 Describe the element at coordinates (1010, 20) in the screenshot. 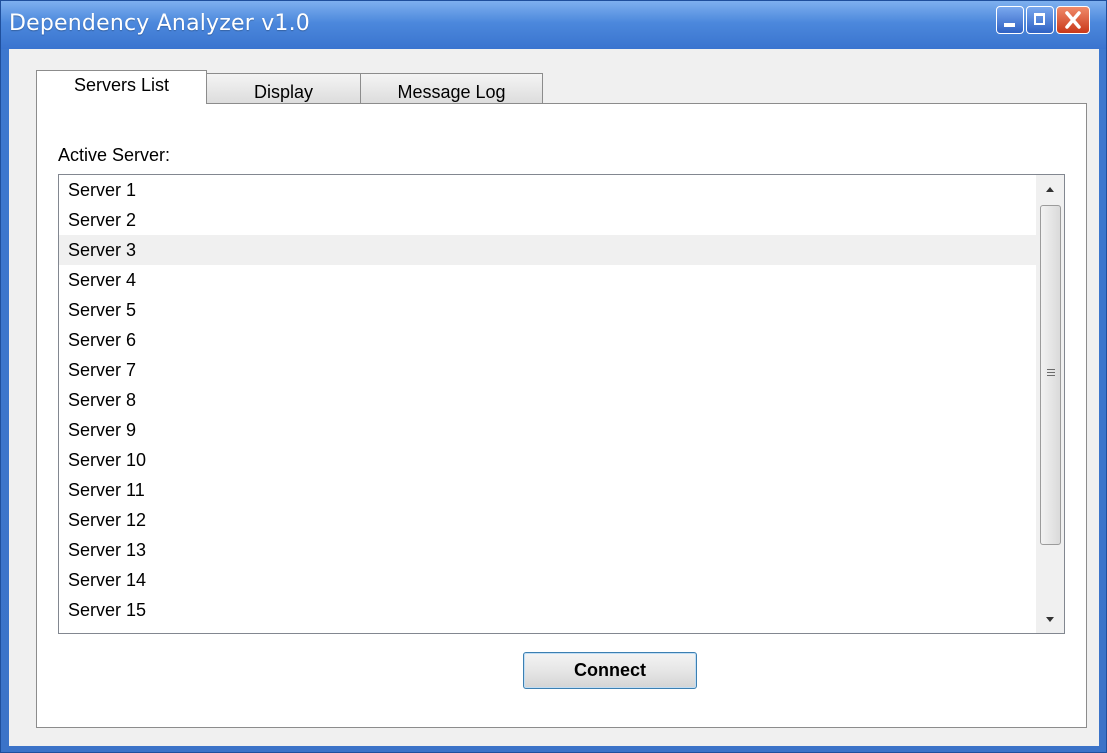

I see `minimize-button` at that location.